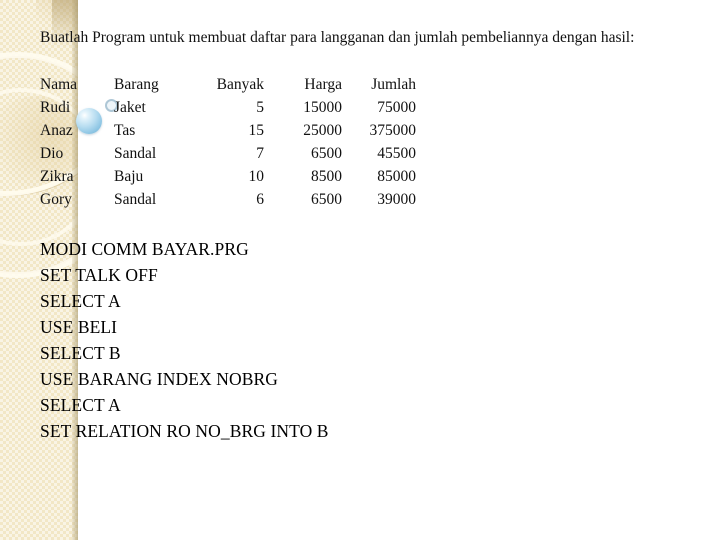 This screenshot has height=540, width=720. Describe the element at coordinates (184, 431) in the screenshot. I see `code-line: SET RELATION RO NO_BRG INTO B` at that location.